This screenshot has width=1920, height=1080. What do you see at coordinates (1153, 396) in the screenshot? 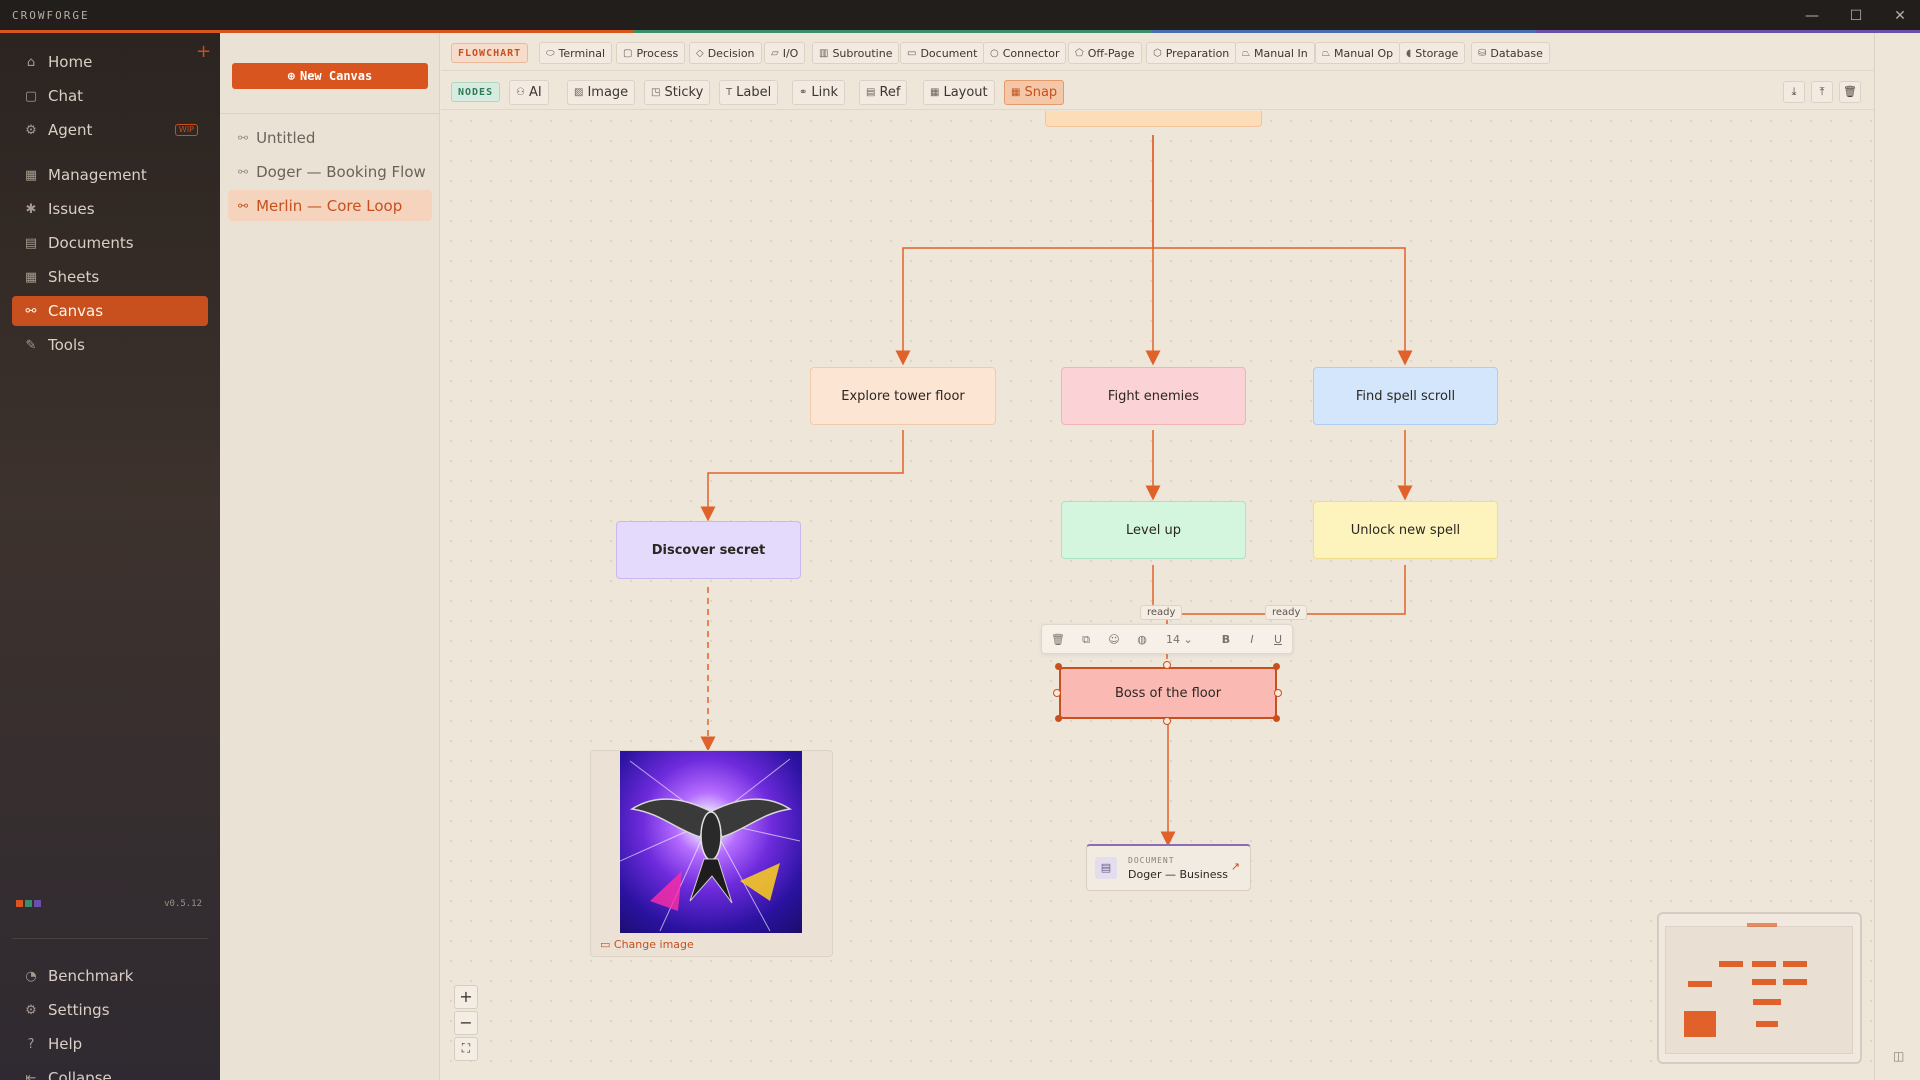
I see `flow-node-fight: Fight enemies` at bounding box center [1153, 396].